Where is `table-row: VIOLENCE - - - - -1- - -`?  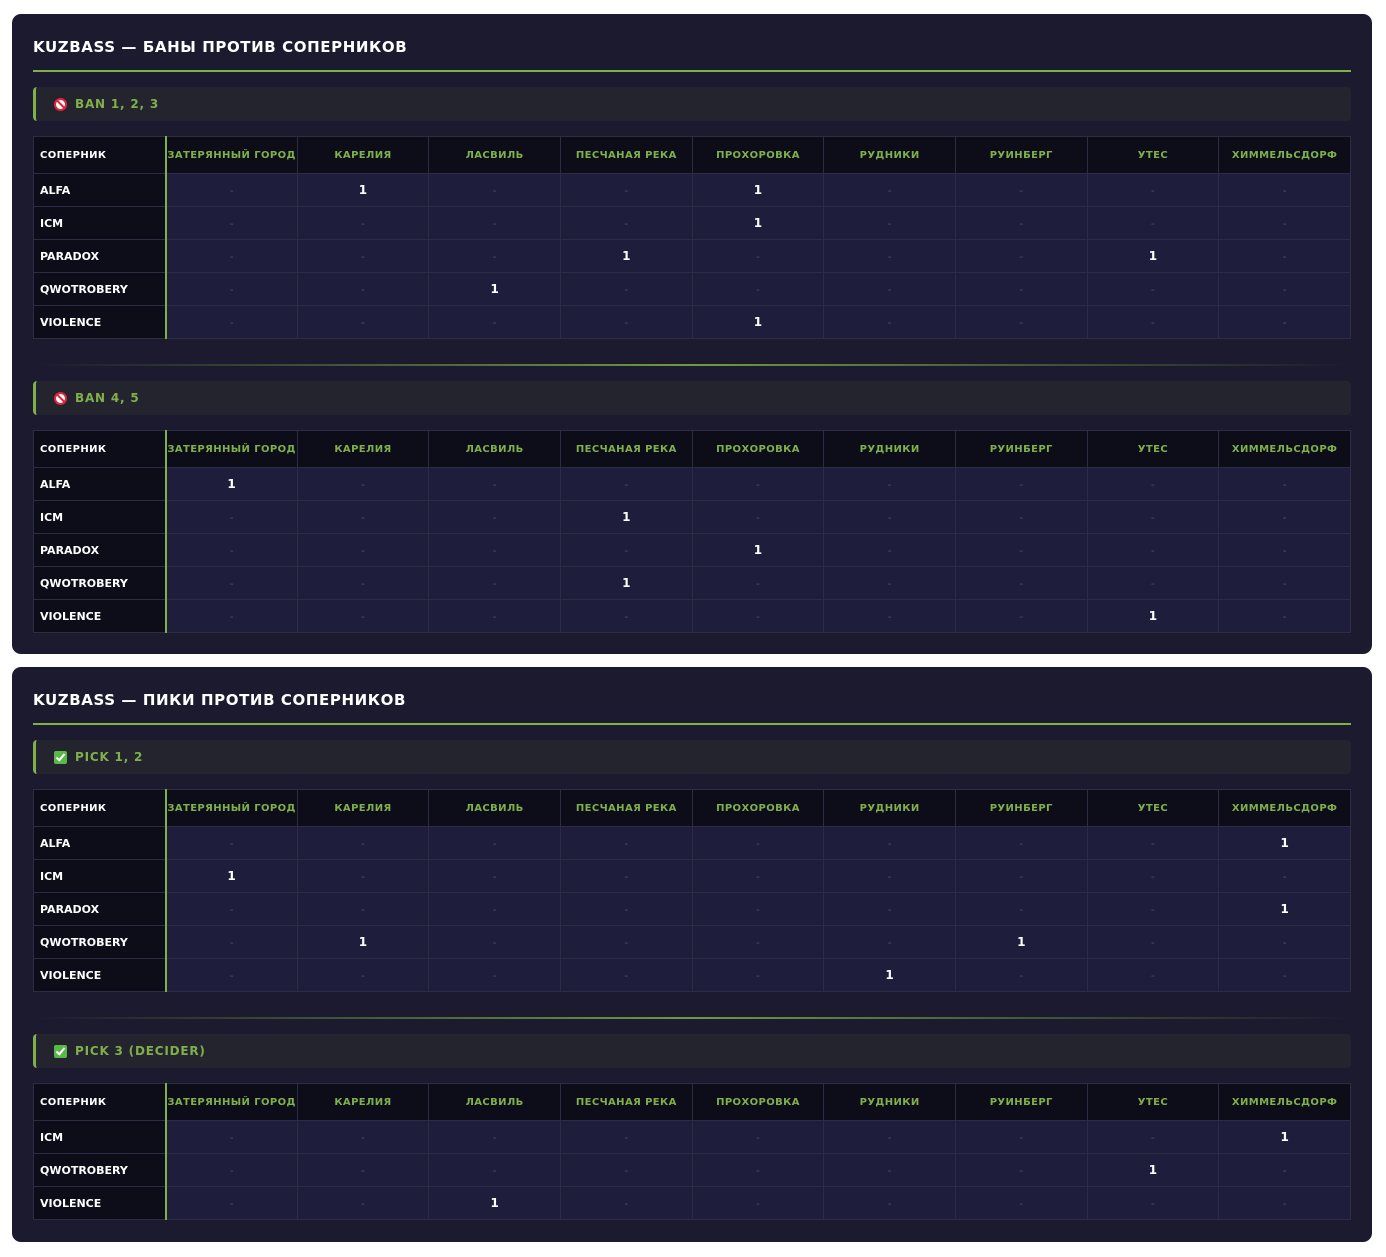 table-row: VIOLENCE - - - - -1- - - is located at coordinates (692, 975).